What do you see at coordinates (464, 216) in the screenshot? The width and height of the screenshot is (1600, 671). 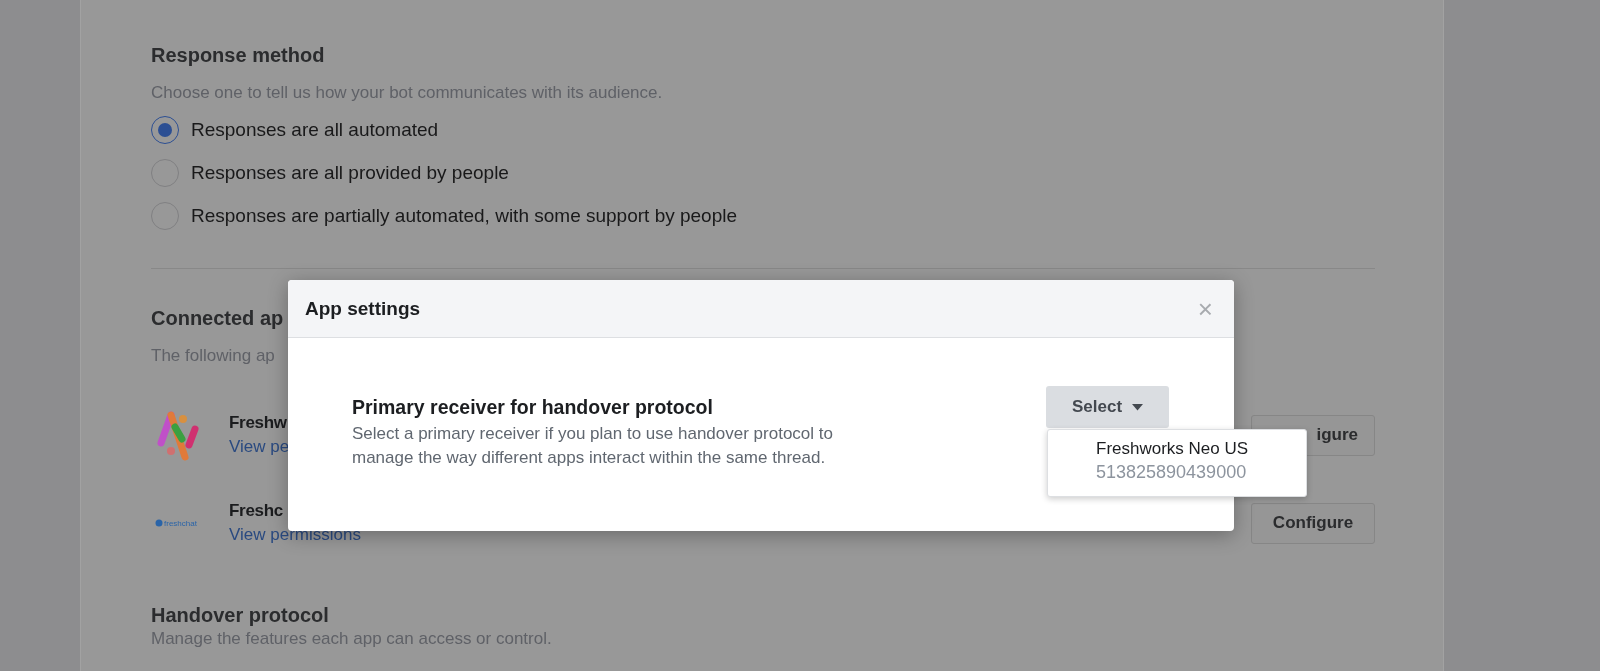 I see `radio-label: Responses are partially automated, with some support by people` at bounding box center [464, 216].